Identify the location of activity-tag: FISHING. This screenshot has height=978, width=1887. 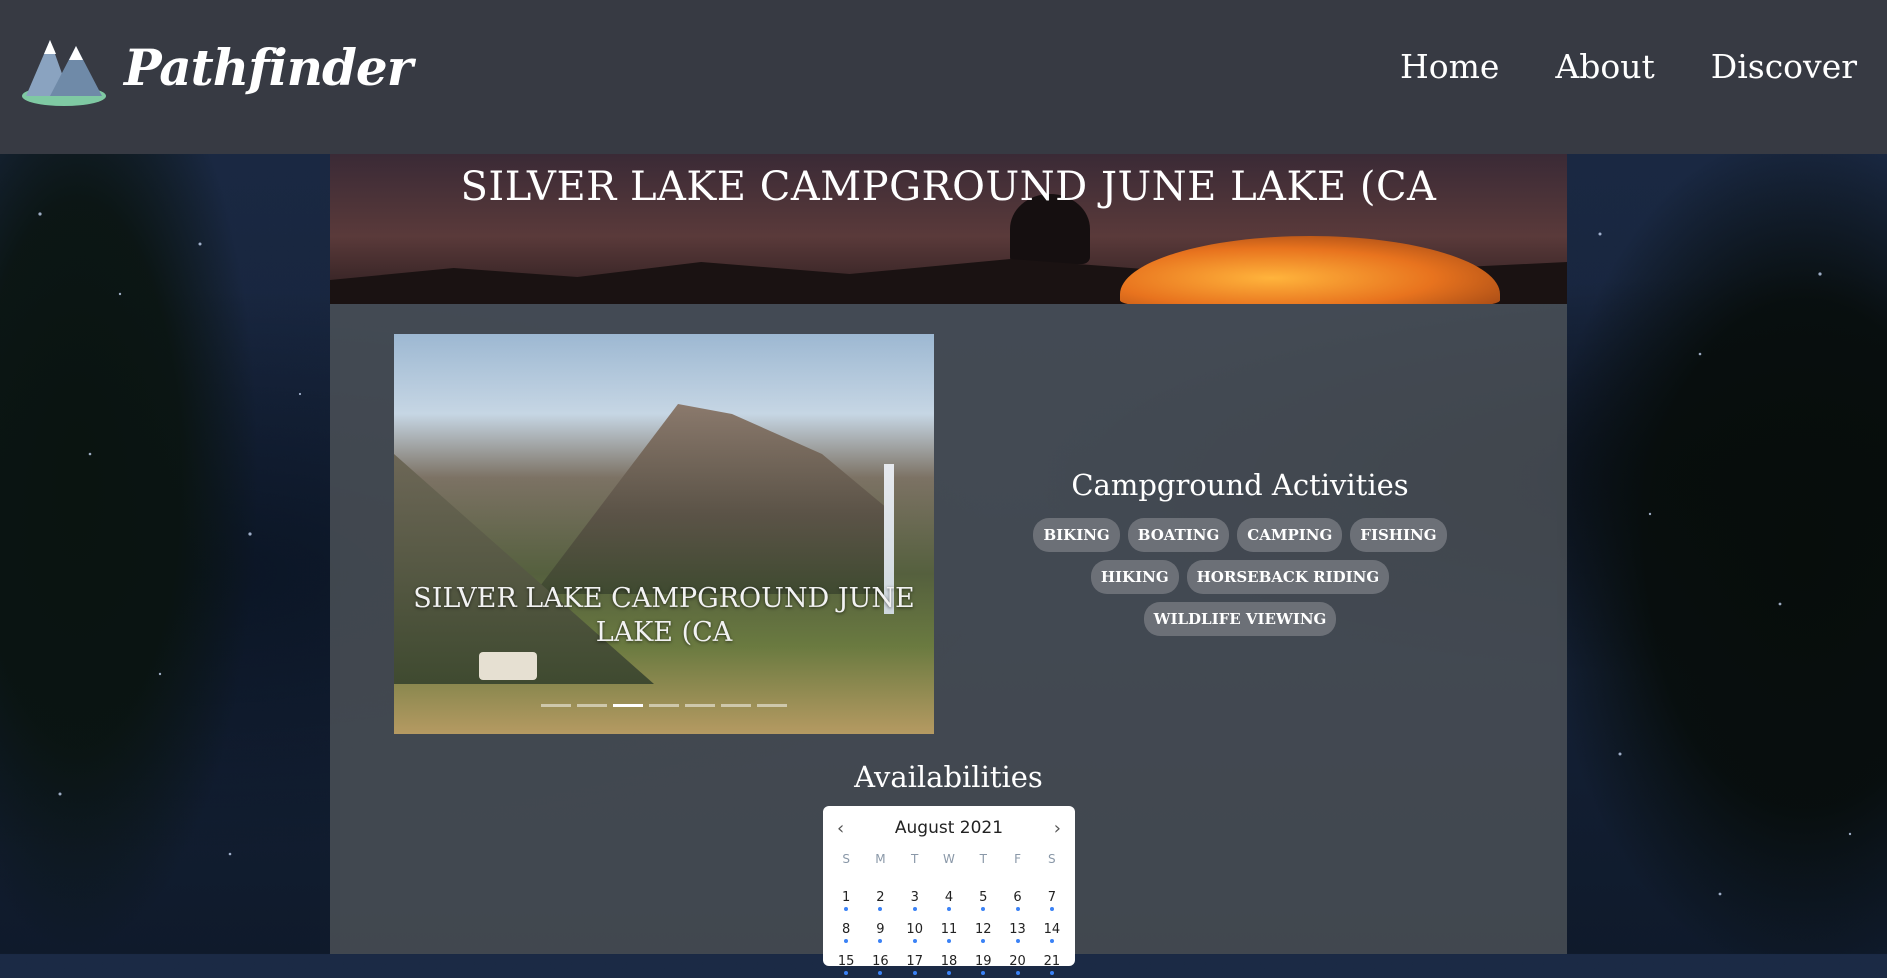
(1398, 535).